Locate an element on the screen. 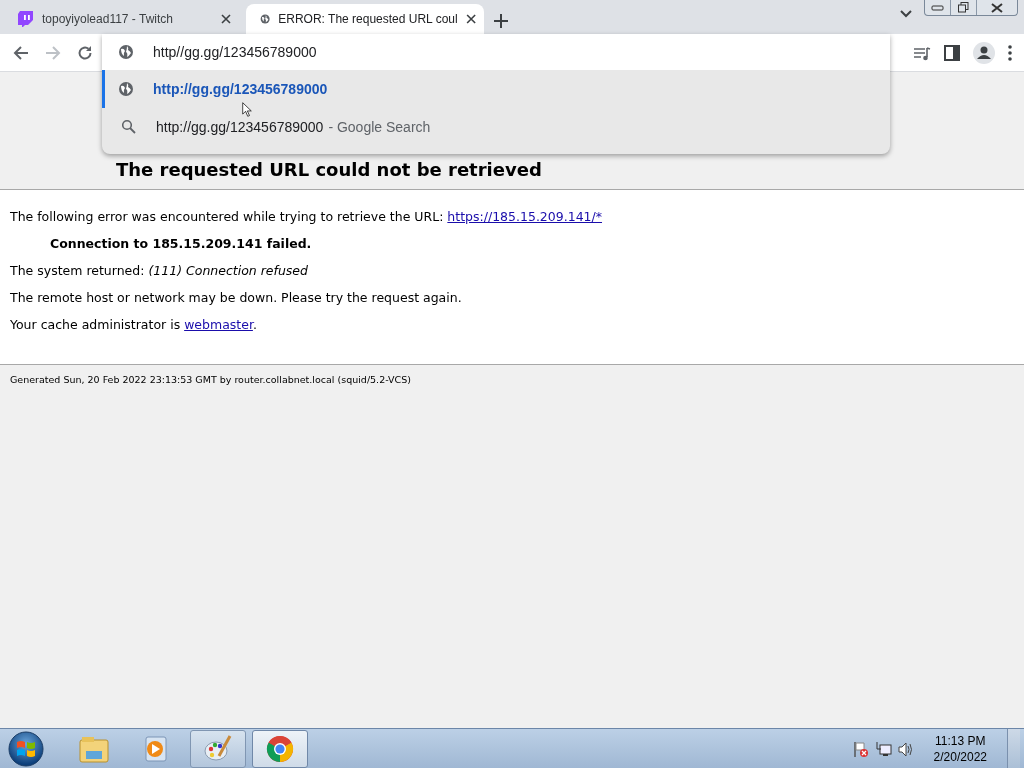 The height and width of the screenshot is (768, 1024). clock-date: 2/20/2022 is located at coordinates (960, 757).